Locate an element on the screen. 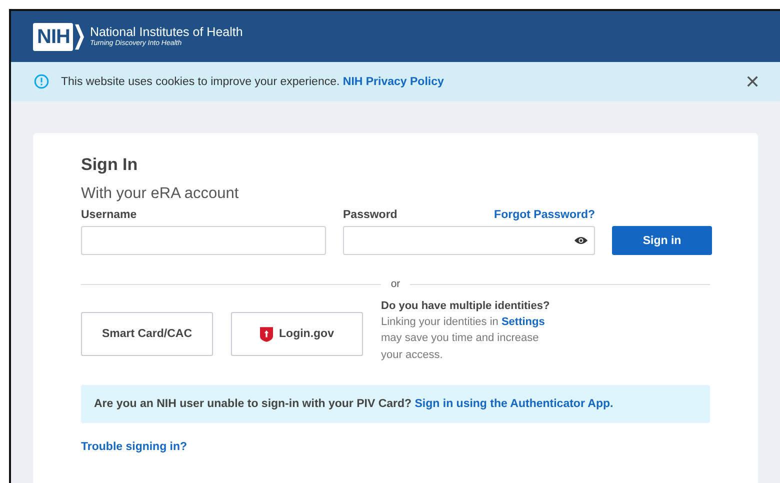 Image resolution: width=780 pixels, height=483 pixels. sign-in-button: Sign in is located at coordinates (662, 240).